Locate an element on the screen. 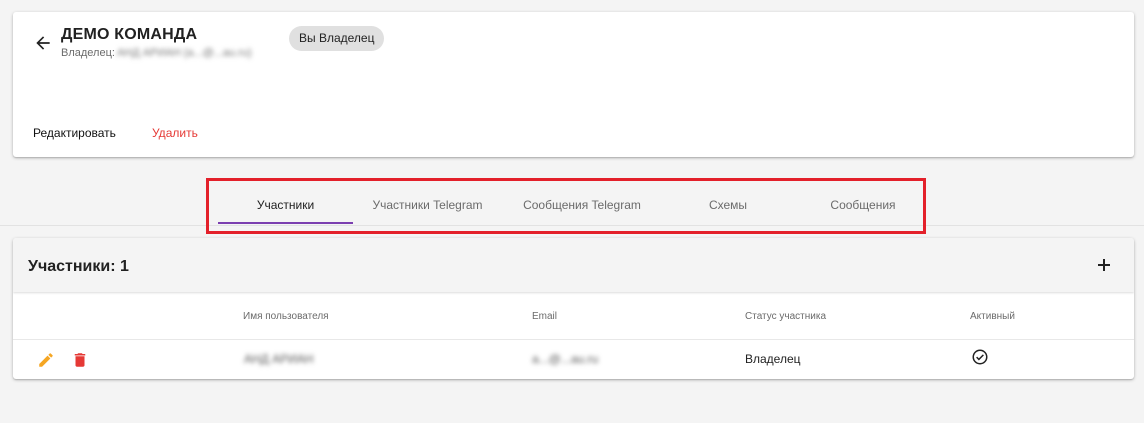 The height and width of the screenshot is (423, 1144). delete-team-button: Удалить is located at coordinates (175, 133).